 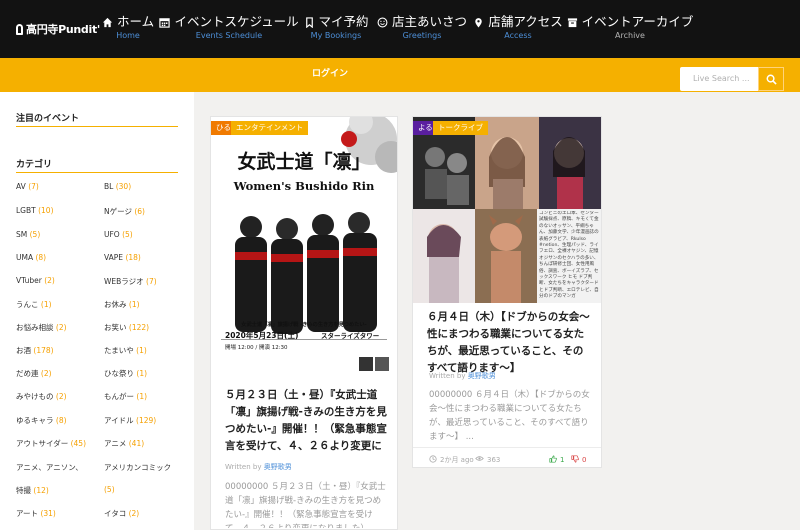 What do you see at coordinates (122, 257) in the screenshot?
I see `category-link: VAPE (18)` at bounding box center [122, 257].